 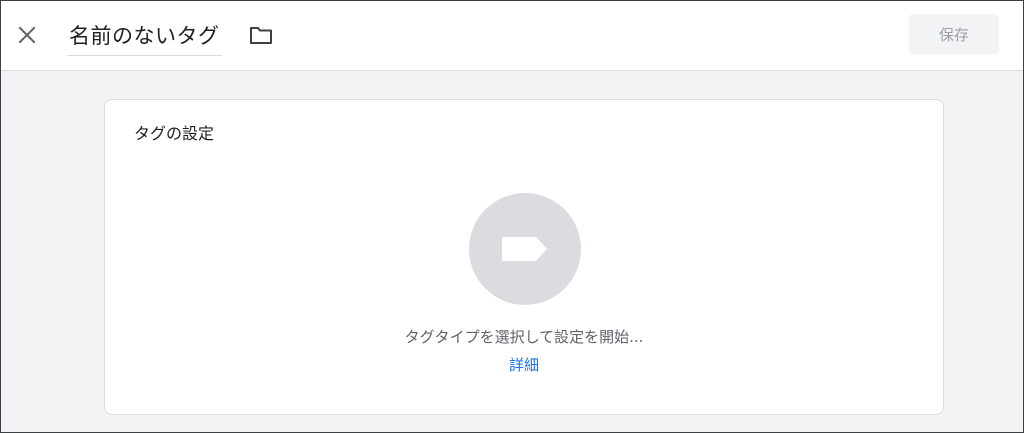 I want to click on choose-tag-type-button, so click(x=525, y=249).